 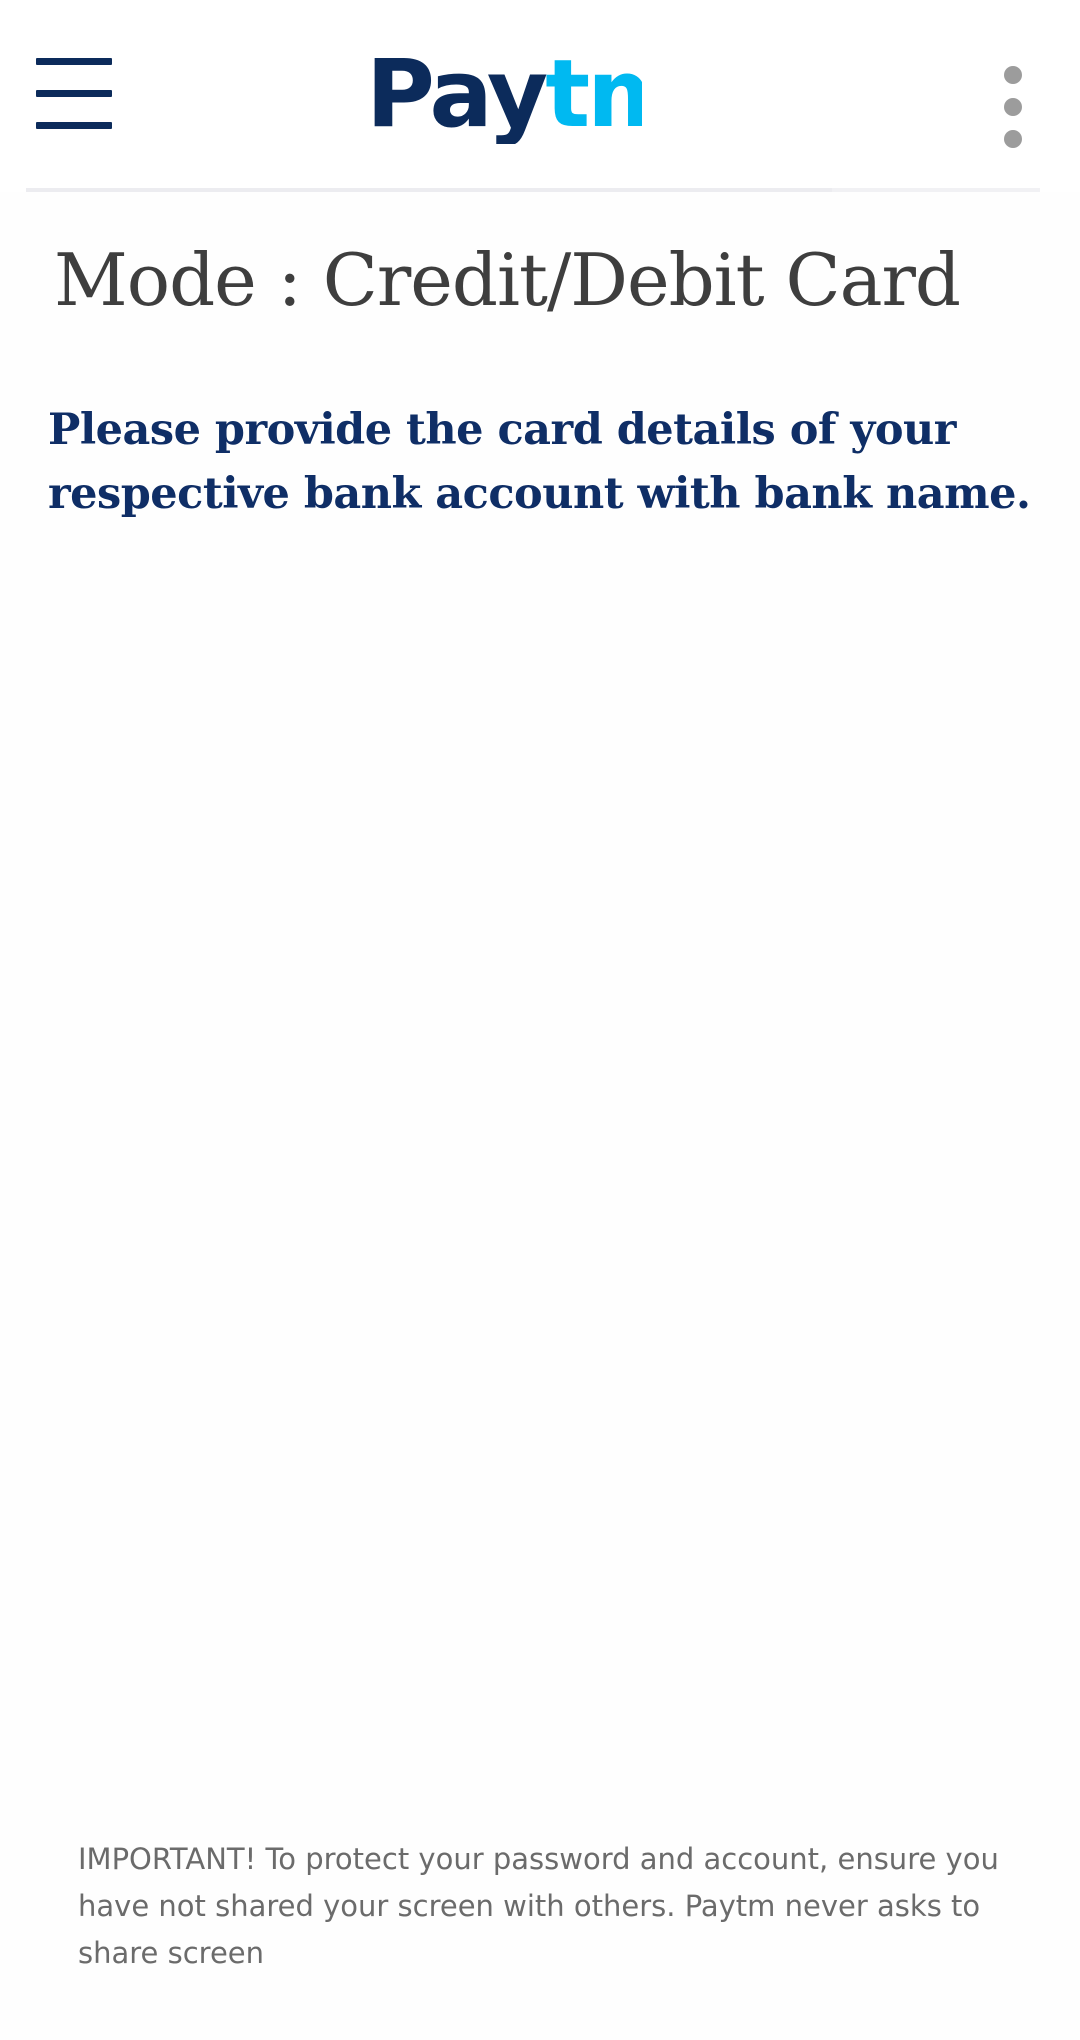 I want to click on svg-text: Paytm, so click(x=504, y=94).